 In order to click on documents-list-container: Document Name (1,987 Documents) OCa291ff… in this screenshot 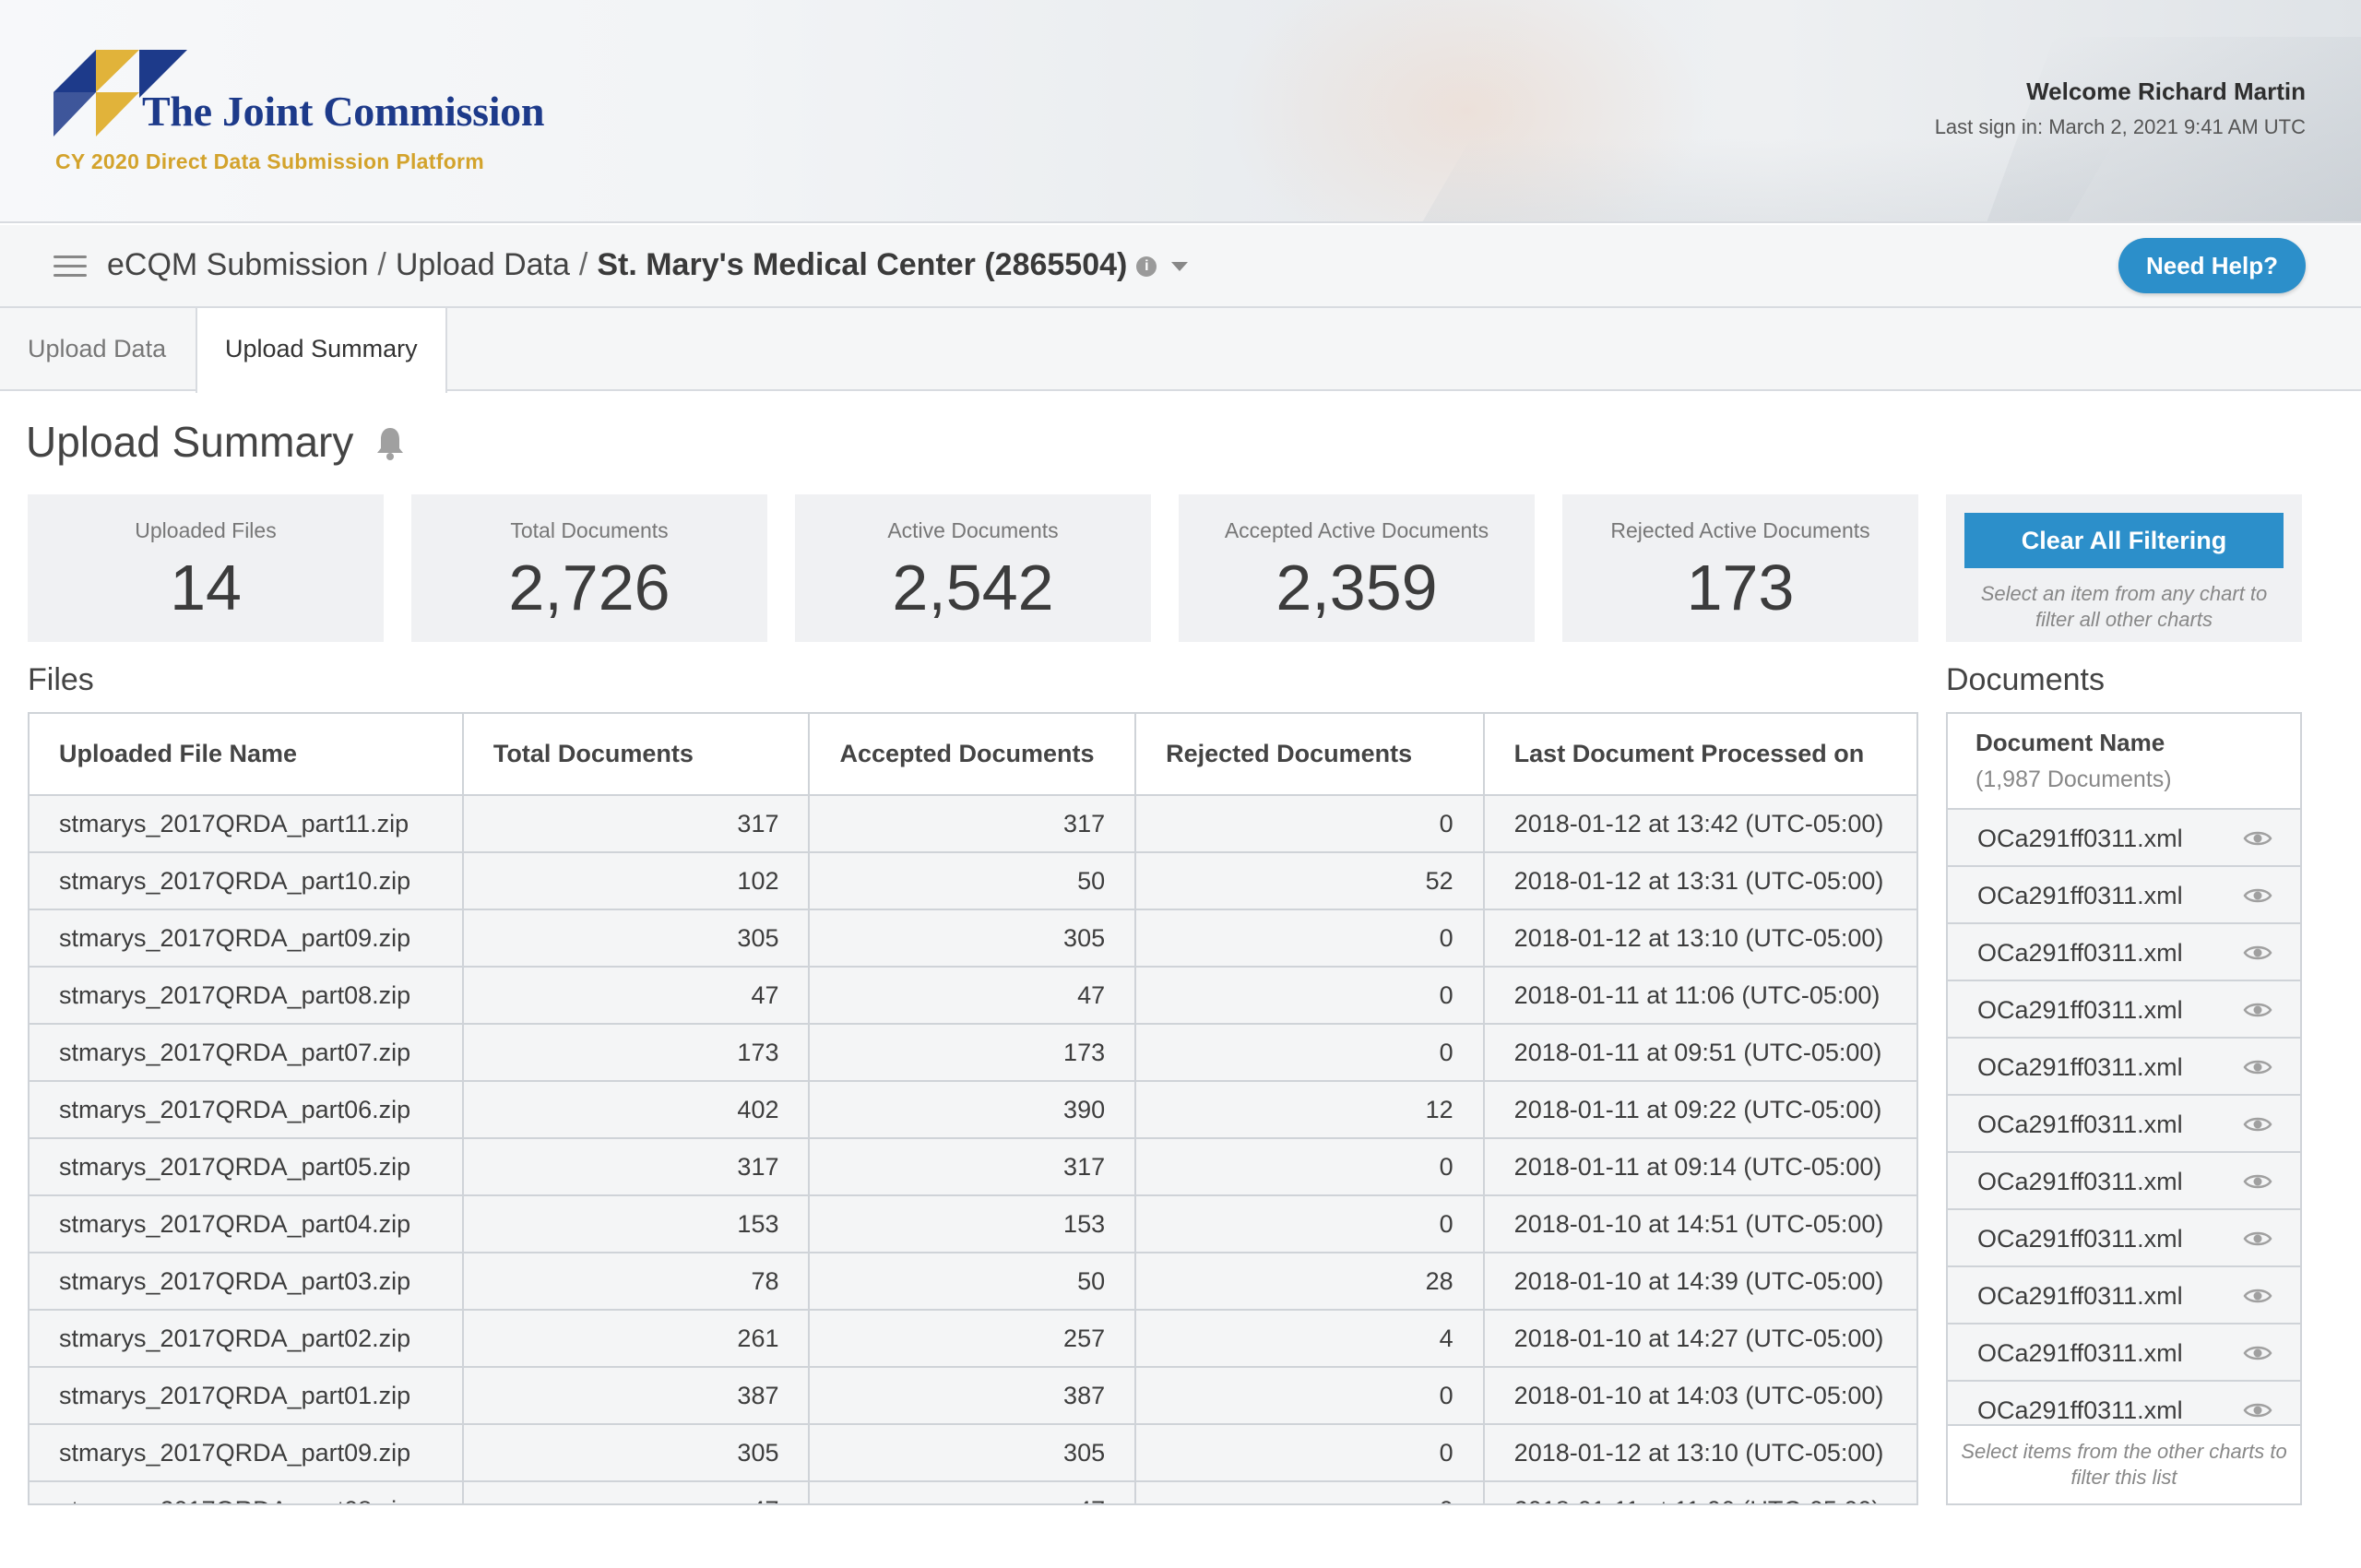, I will do `click(2124, 1108)`.